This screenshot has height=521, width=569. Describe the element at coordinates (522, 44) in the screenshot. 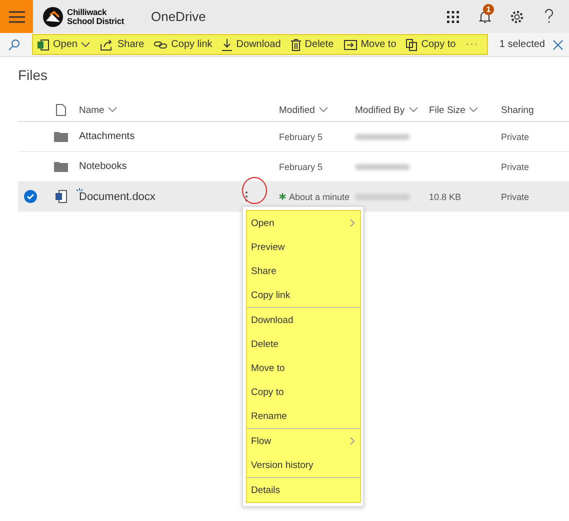

I see `selection-count: 1 selected` at that location.